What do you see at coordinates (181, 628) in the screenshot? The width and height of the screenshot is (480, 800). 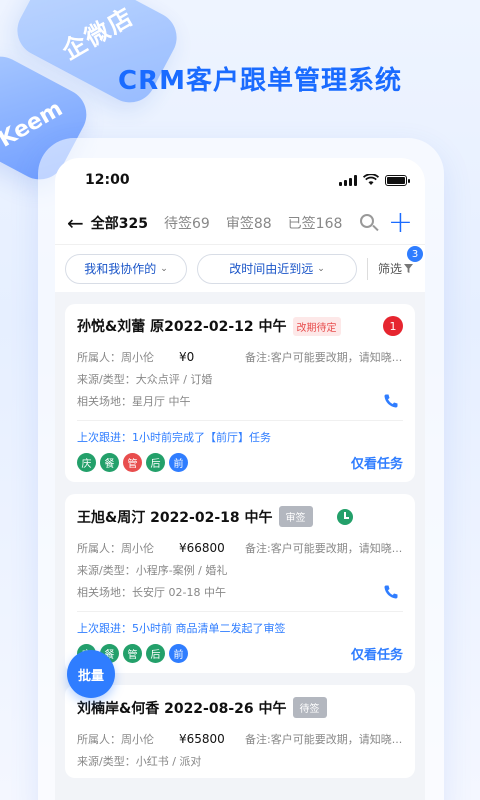 I see `last-follow-text: 上次跟进：5小时前 商品清单二发起了审签` at bounding box center [181, 628].